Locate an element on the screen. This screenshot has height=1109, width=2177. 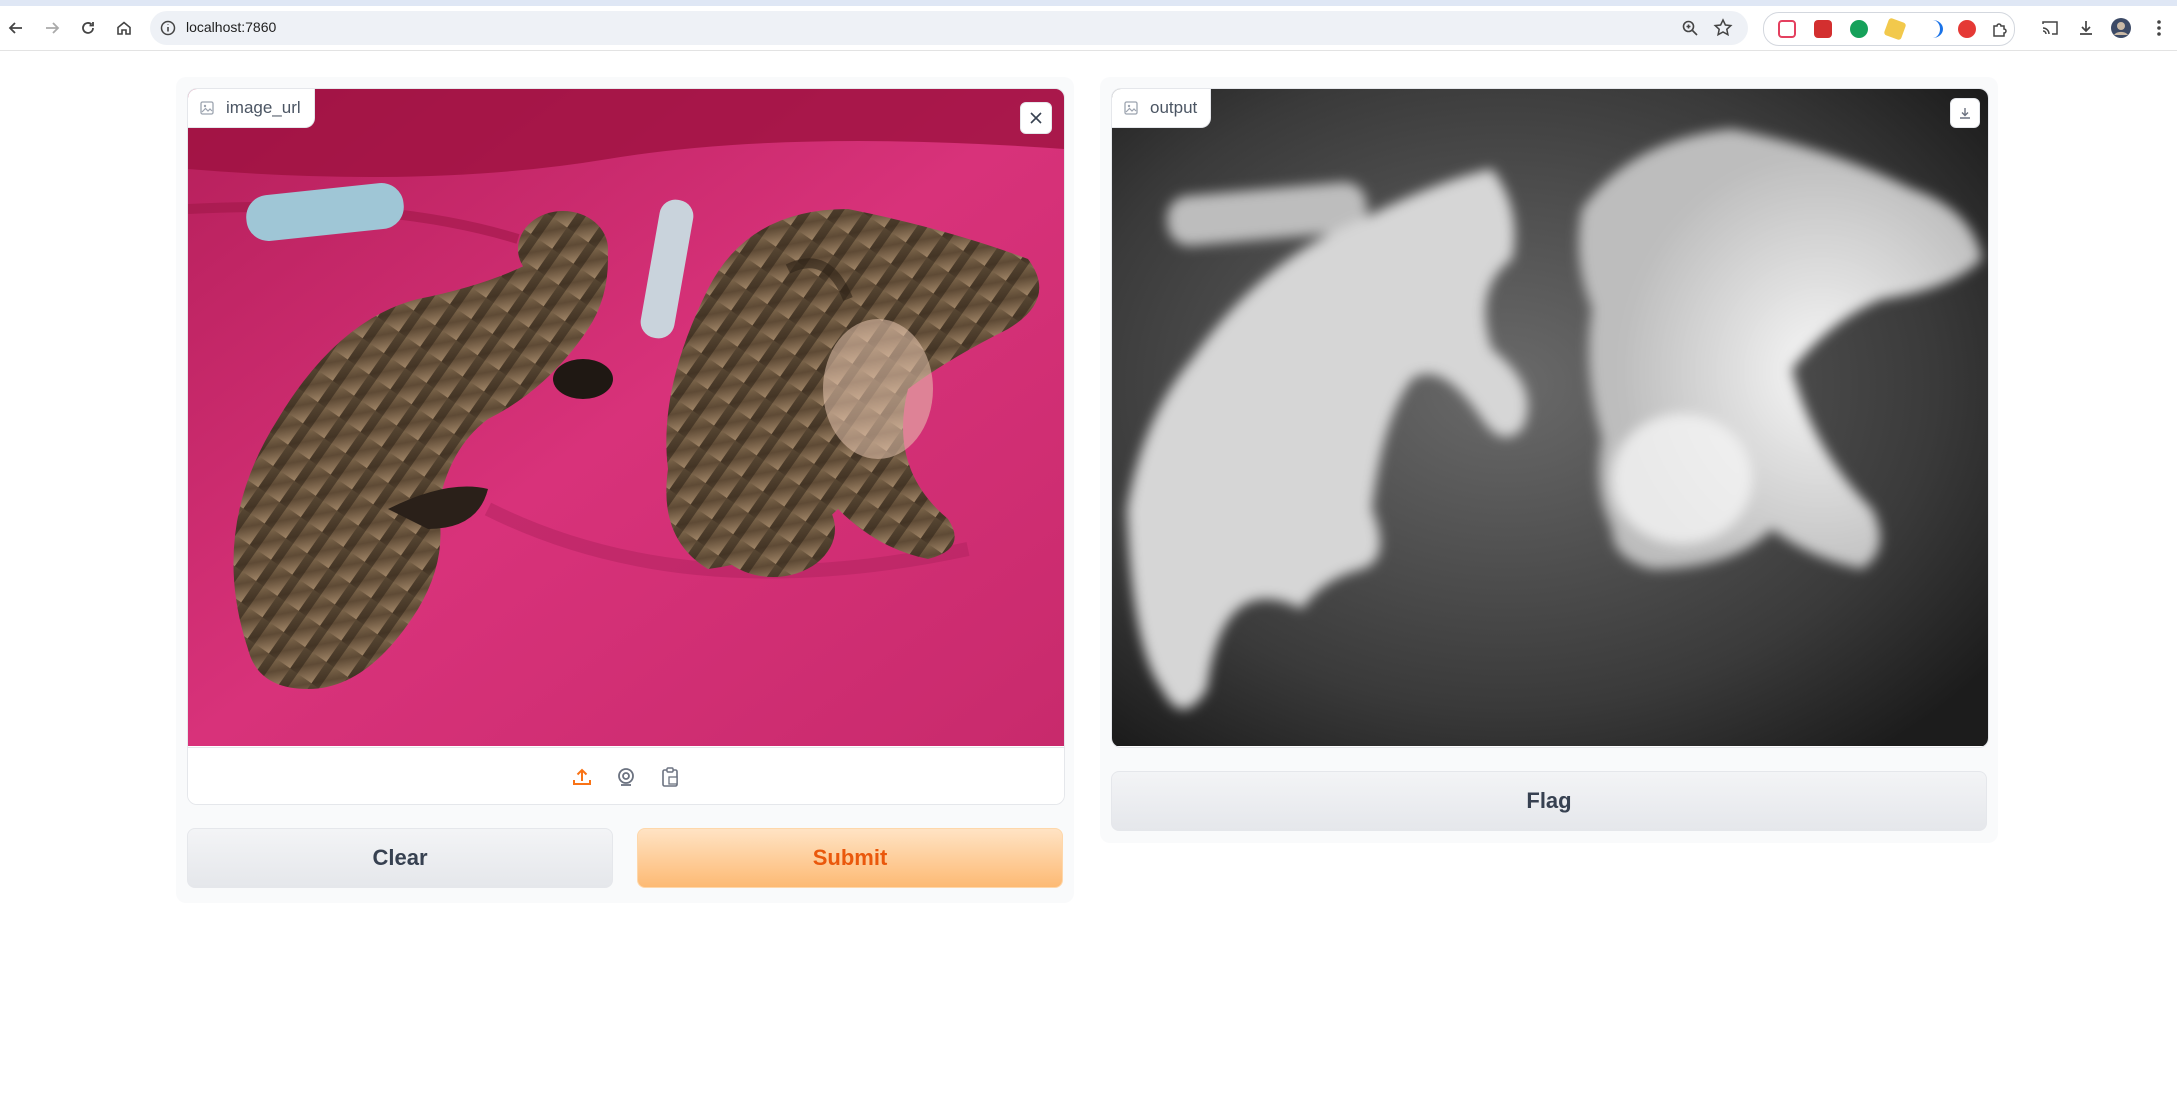
opera-icon is located at coordinates (1967, 29).